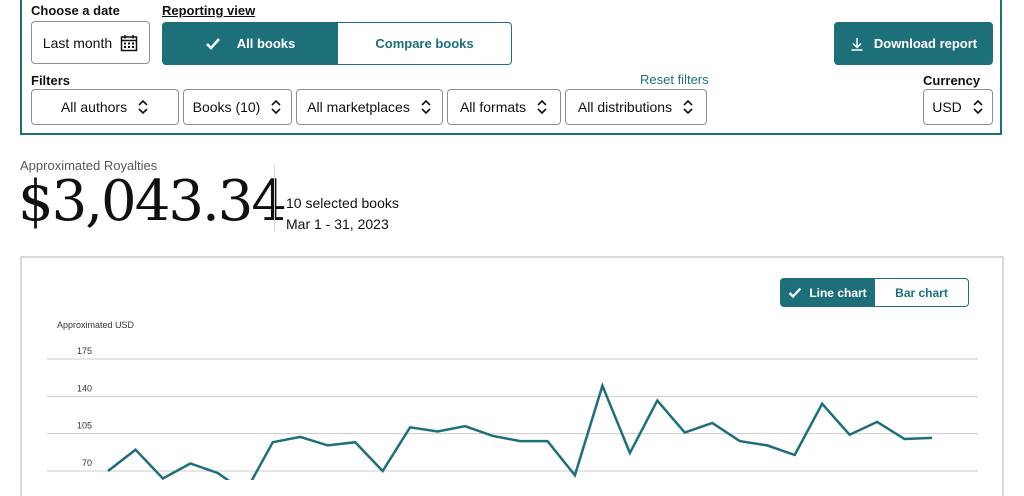  I want to click on y-tick-label: 70, so click(87, 463).